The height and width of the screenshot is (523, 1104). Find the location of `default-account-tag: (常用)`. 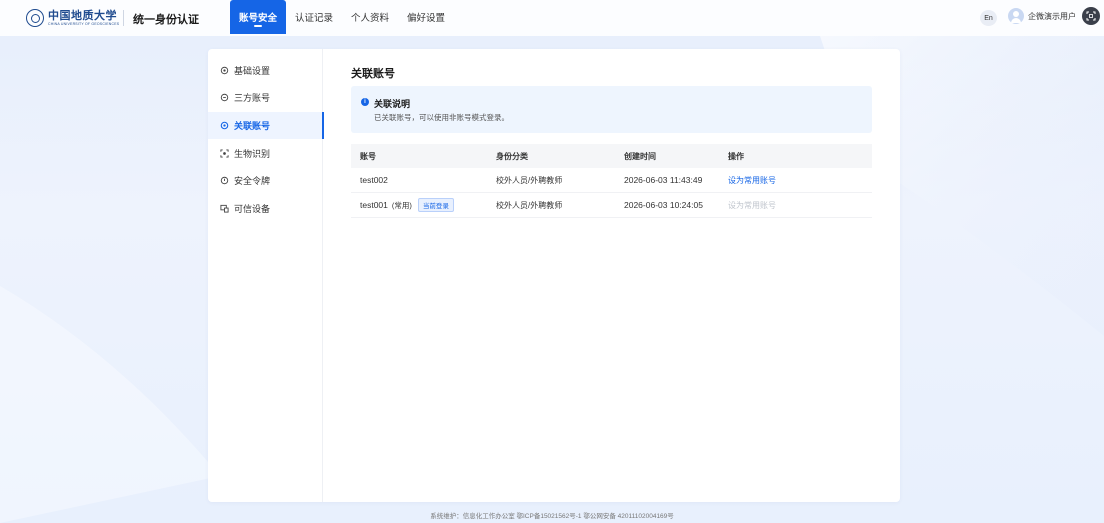

default-account-tag: (常用) is located at coordinates (401, 205).